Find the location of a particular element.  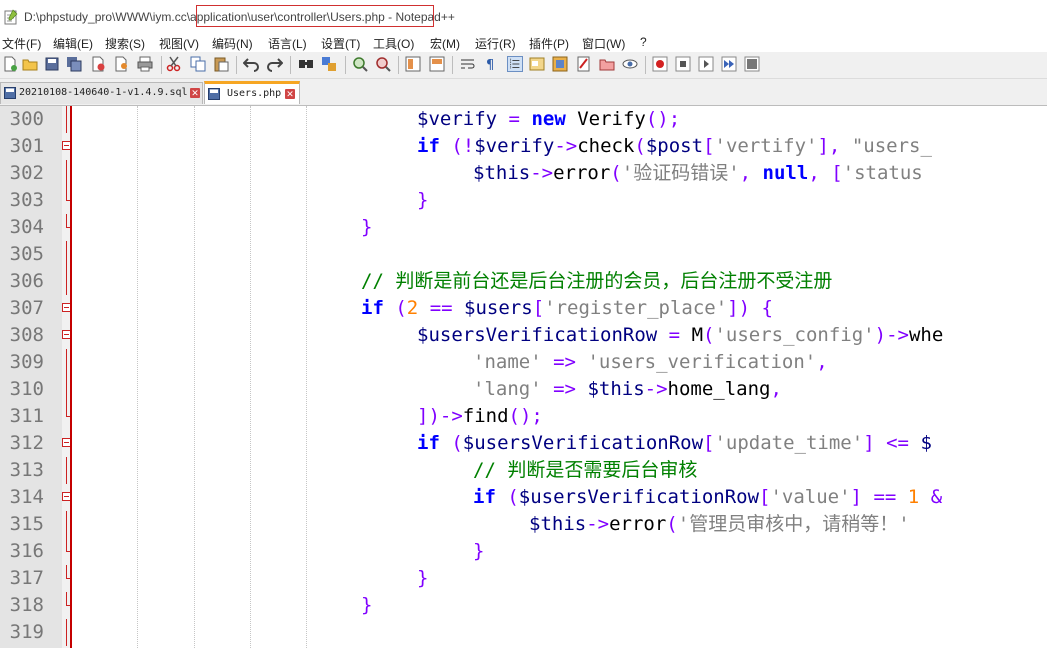

code-token: ( is located at coordinates (513, 497).